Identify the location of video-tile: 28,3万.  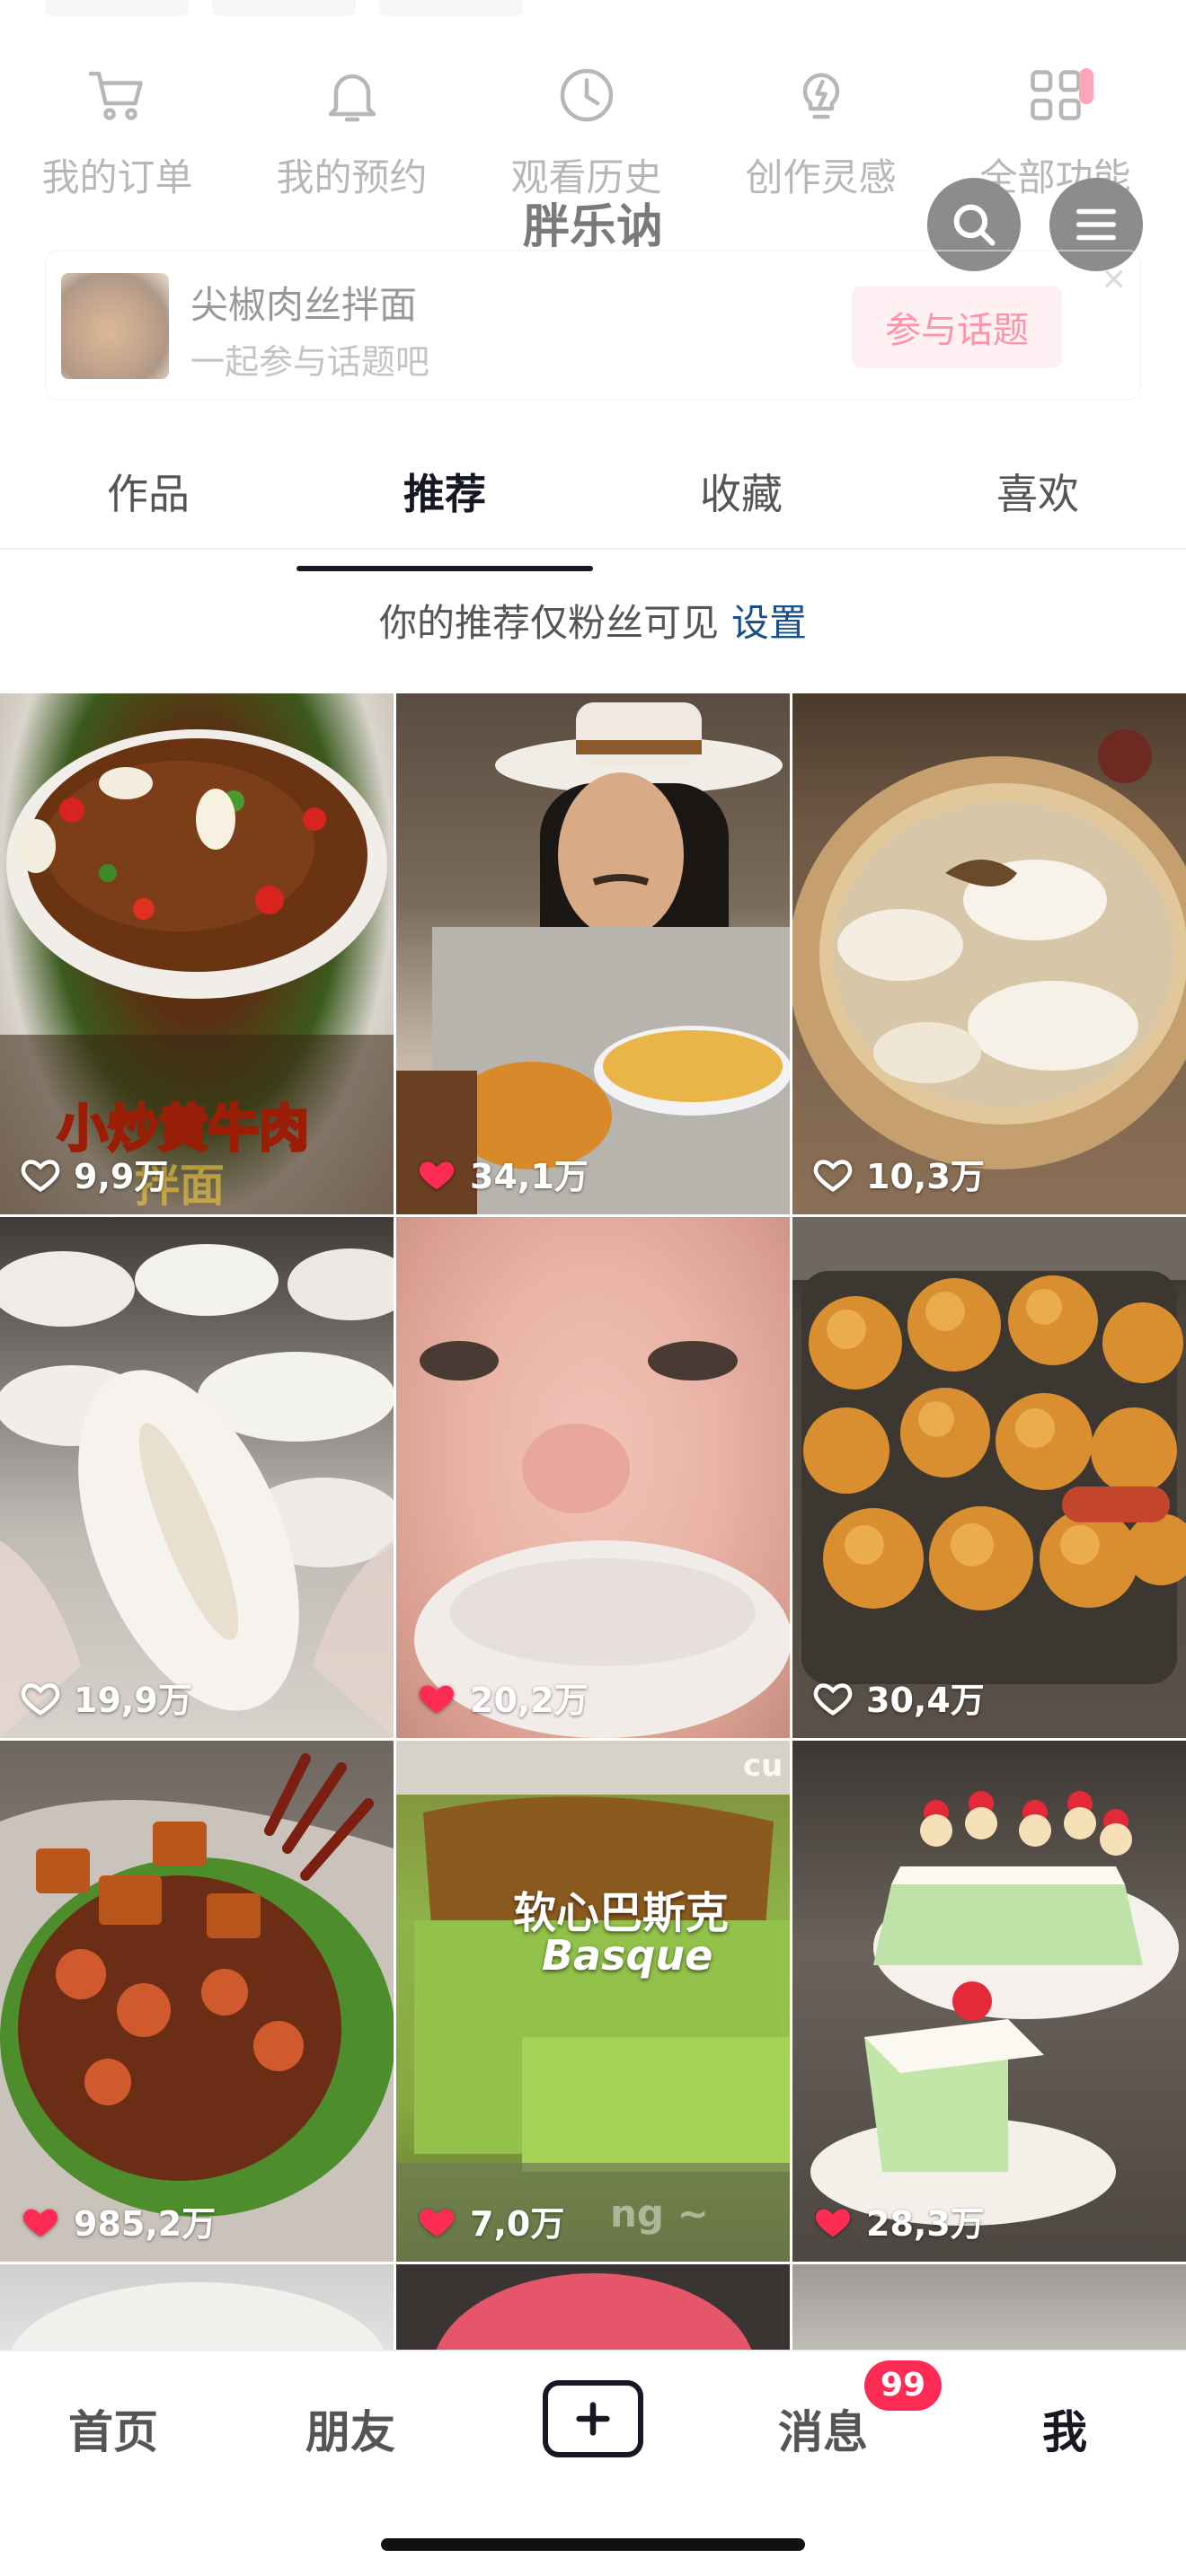
(989, 2001).